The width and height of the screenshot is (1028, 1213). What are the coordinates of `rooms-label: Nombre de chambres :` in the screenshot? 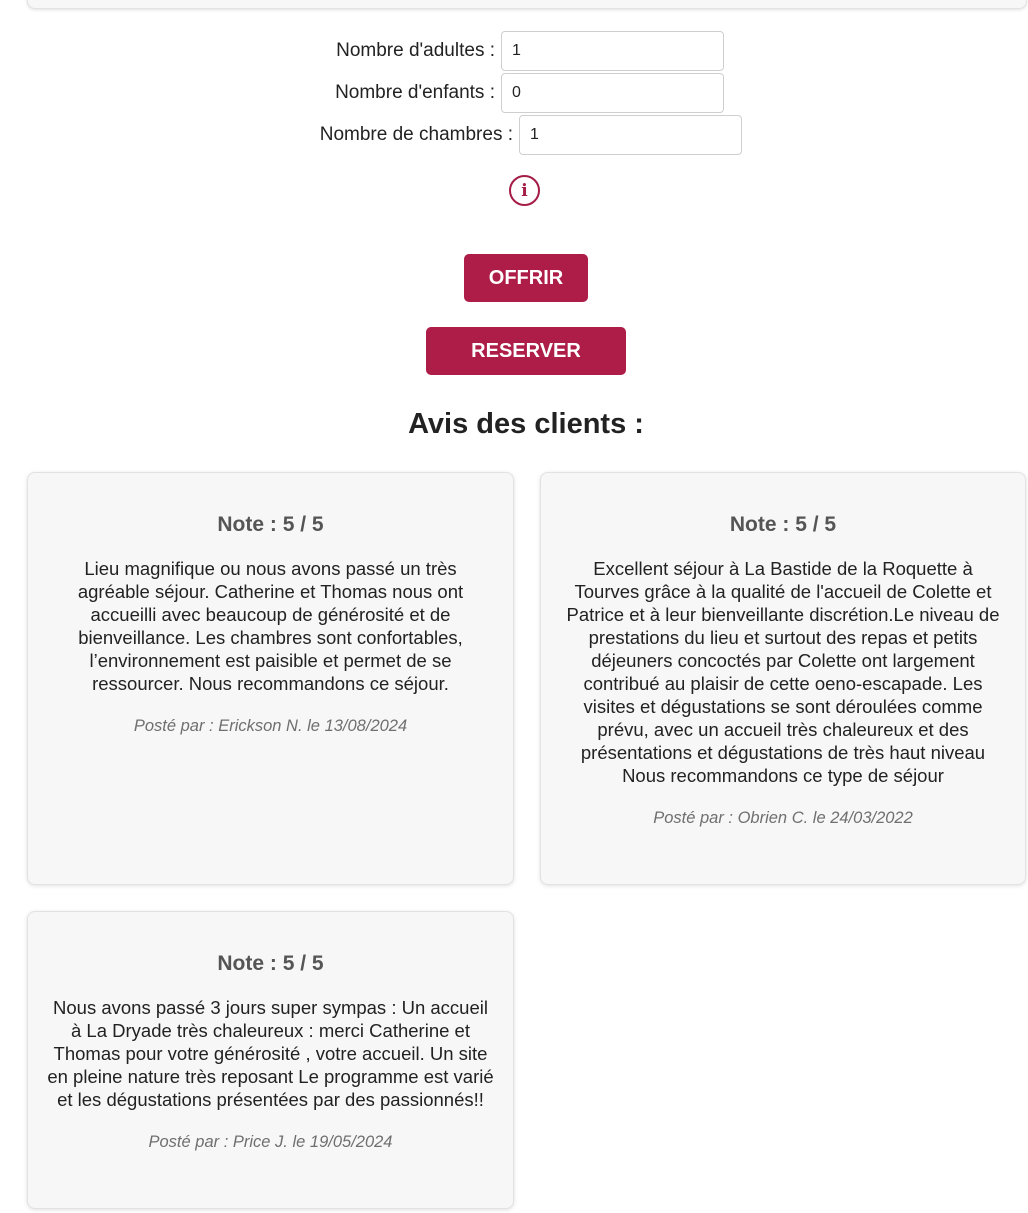 It's located at (416, 134).